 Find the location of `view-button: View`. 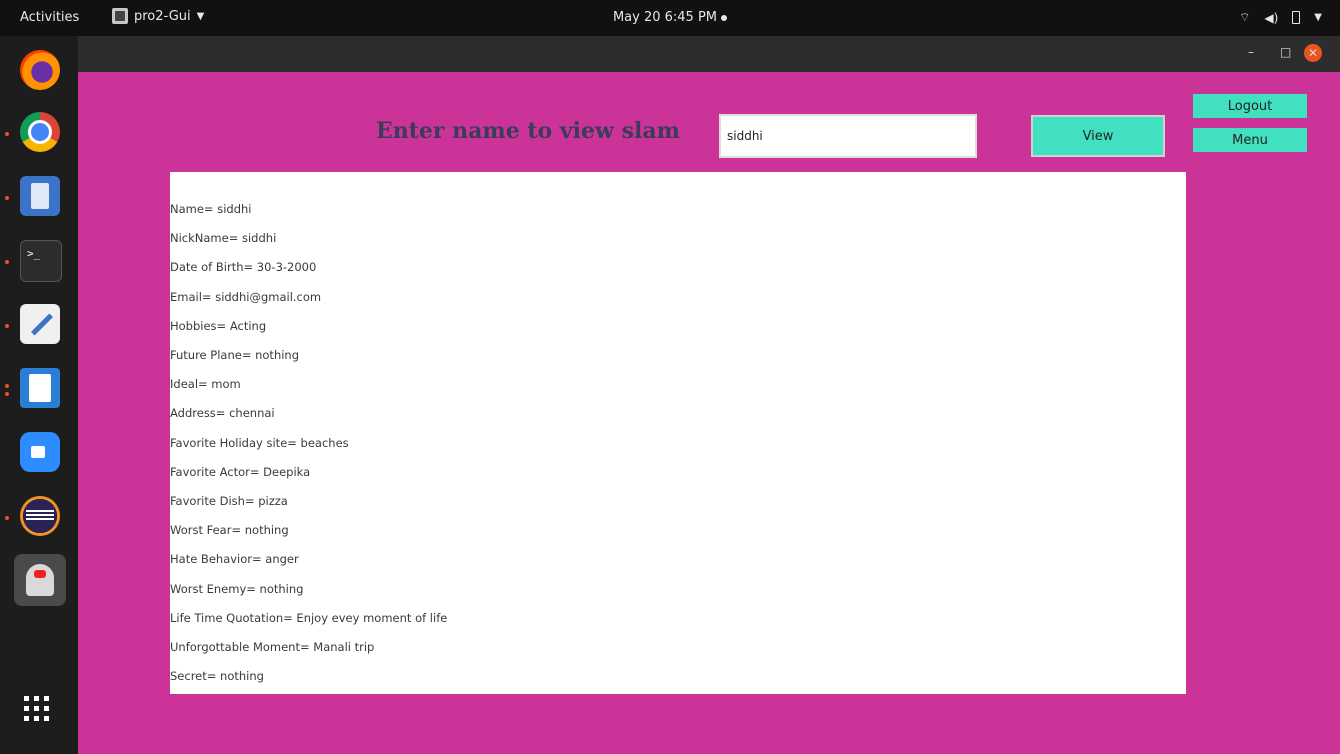

view-button: View is located at coordinates (1098, 136).